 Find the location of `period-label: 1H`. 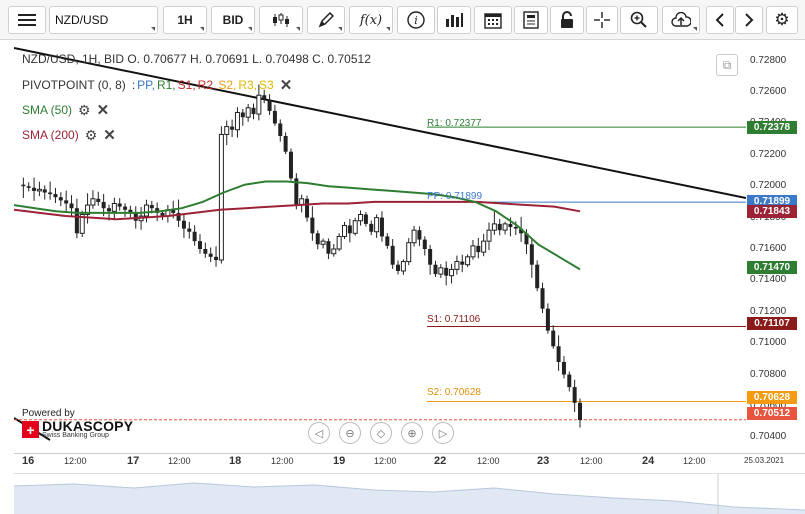

period-label: 1H is located at coordinates (185, 20).